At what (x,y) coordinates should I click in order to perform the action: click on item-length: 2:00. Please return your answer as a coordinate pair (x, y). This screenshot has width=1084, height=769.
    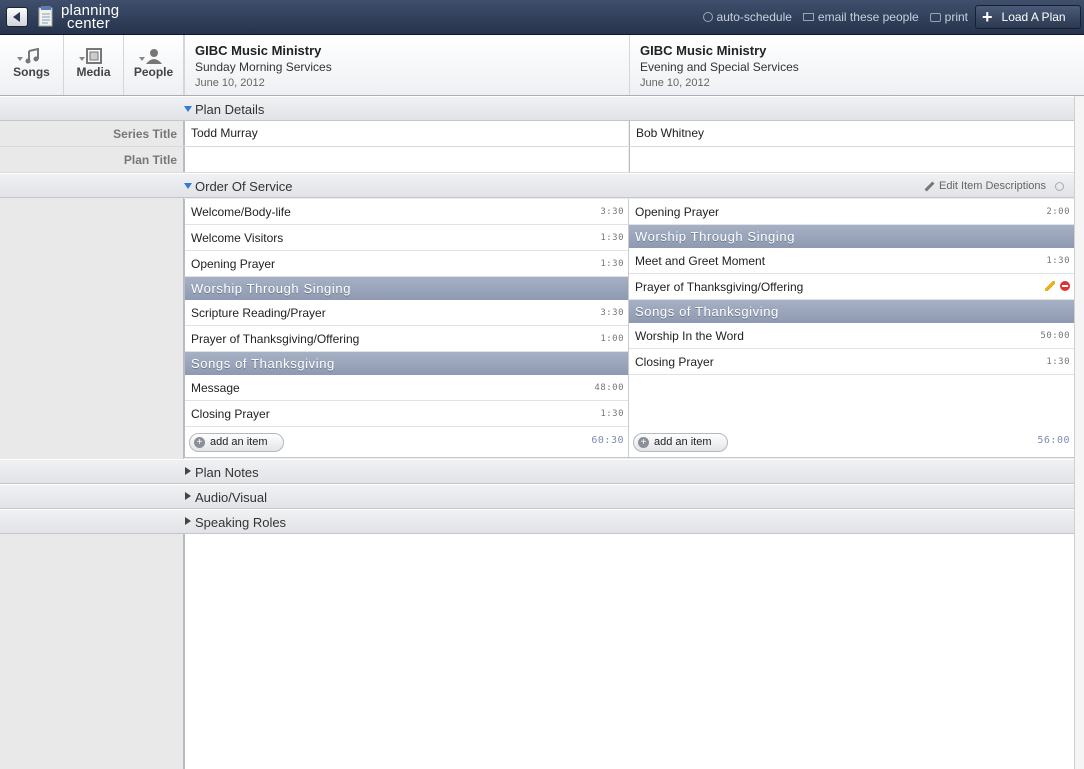
    Looking at the image, I should click on (1058, 212).